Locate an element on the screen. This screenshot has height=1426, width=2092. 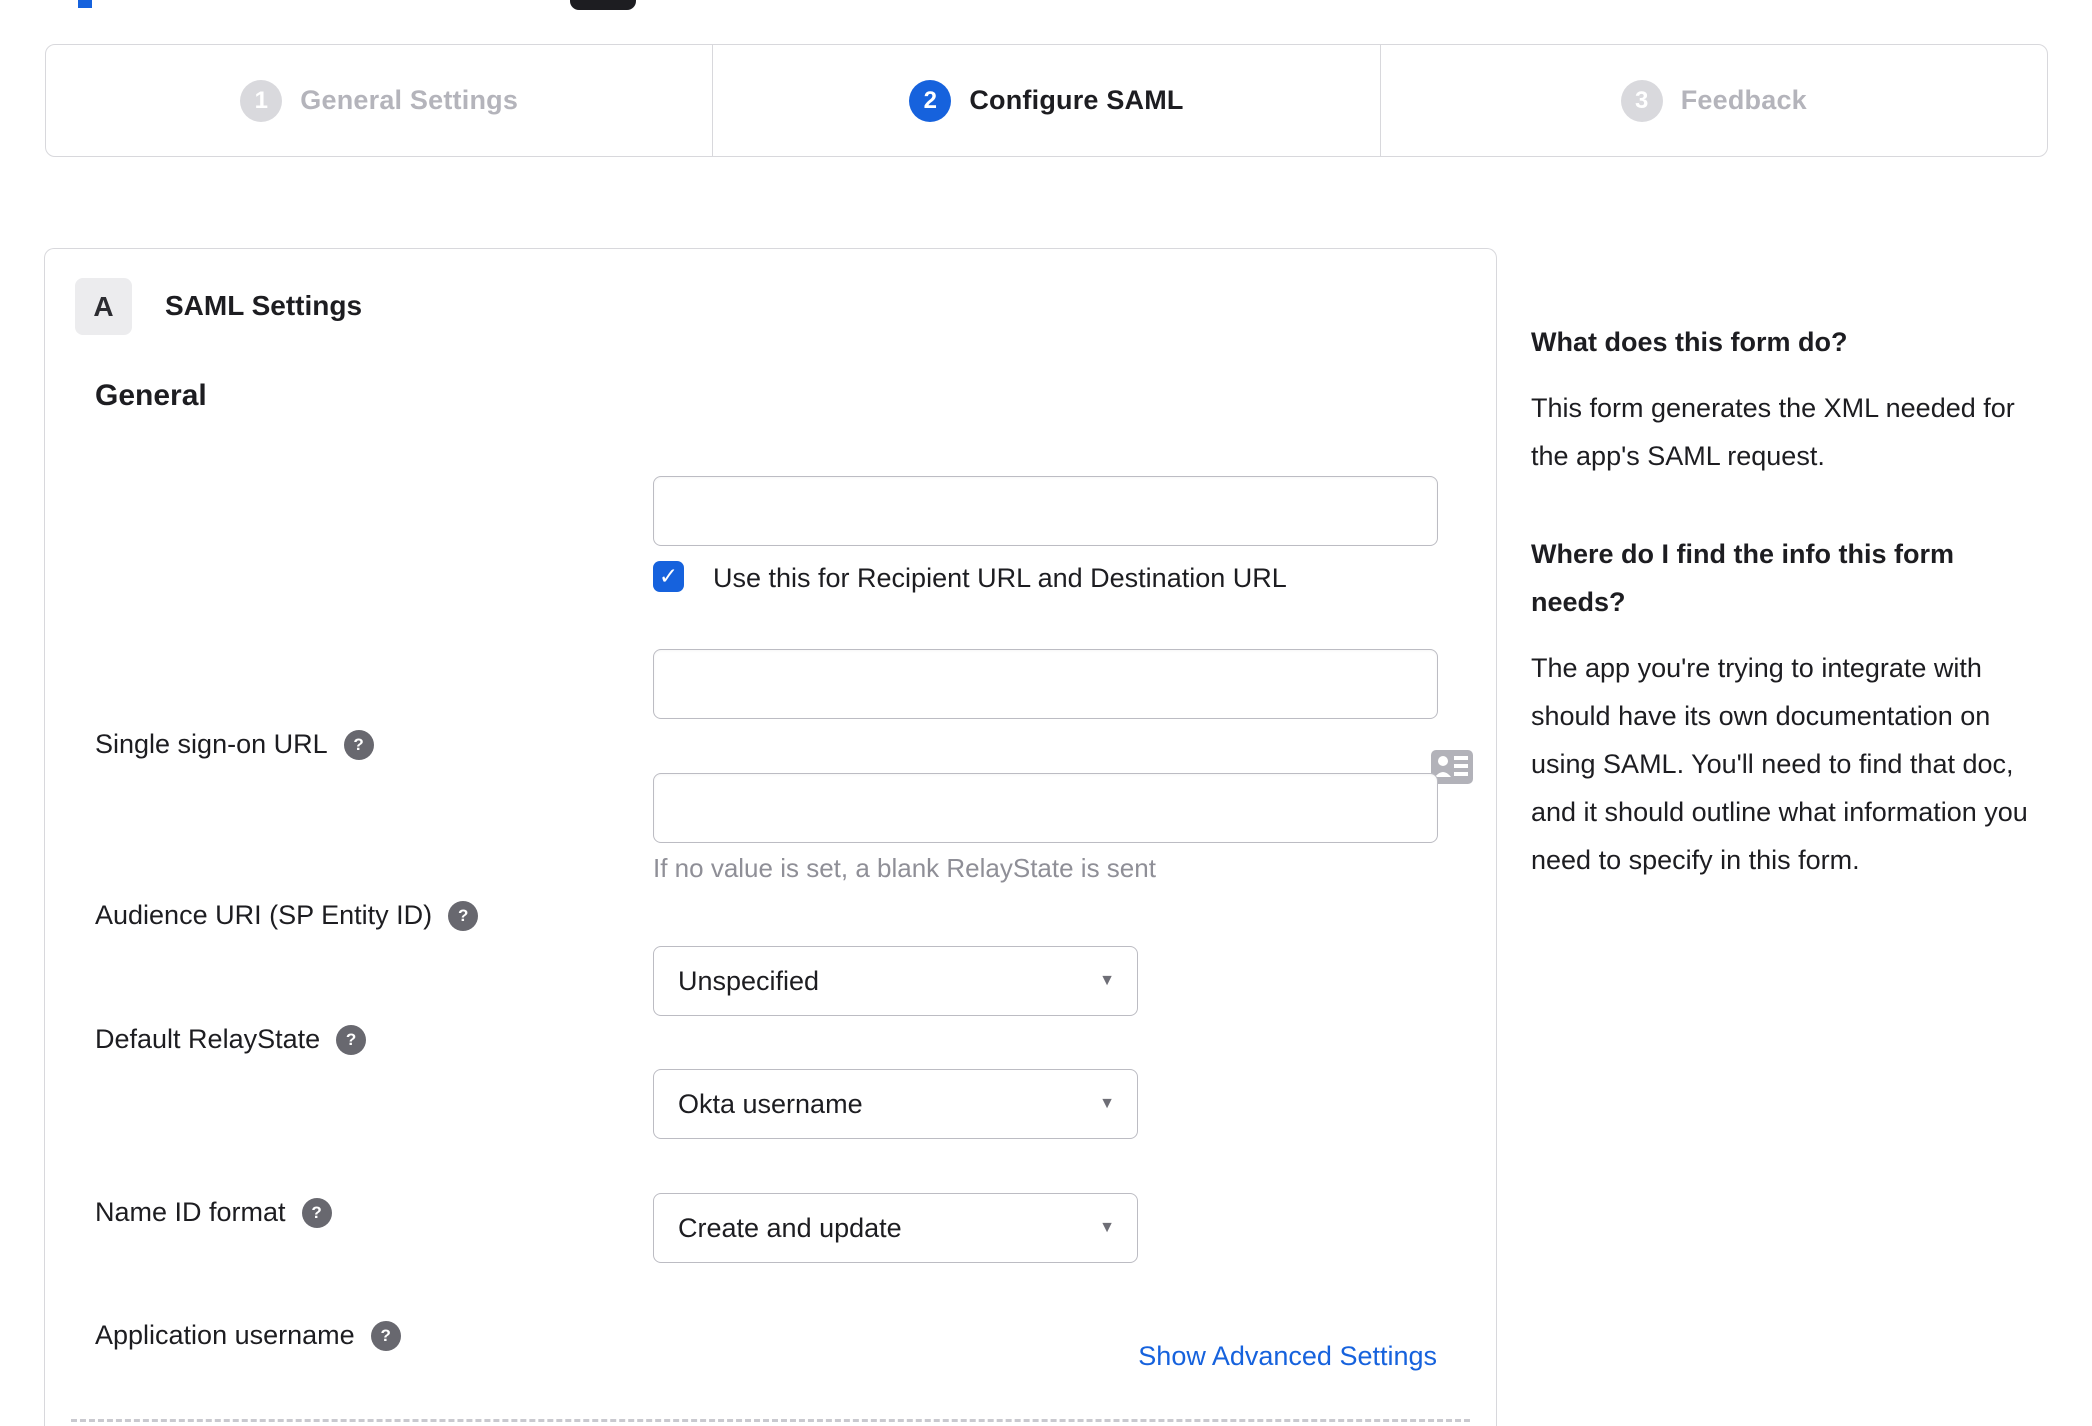
step-feedback: 3 Feedback is located at coordinates (1713, 100).